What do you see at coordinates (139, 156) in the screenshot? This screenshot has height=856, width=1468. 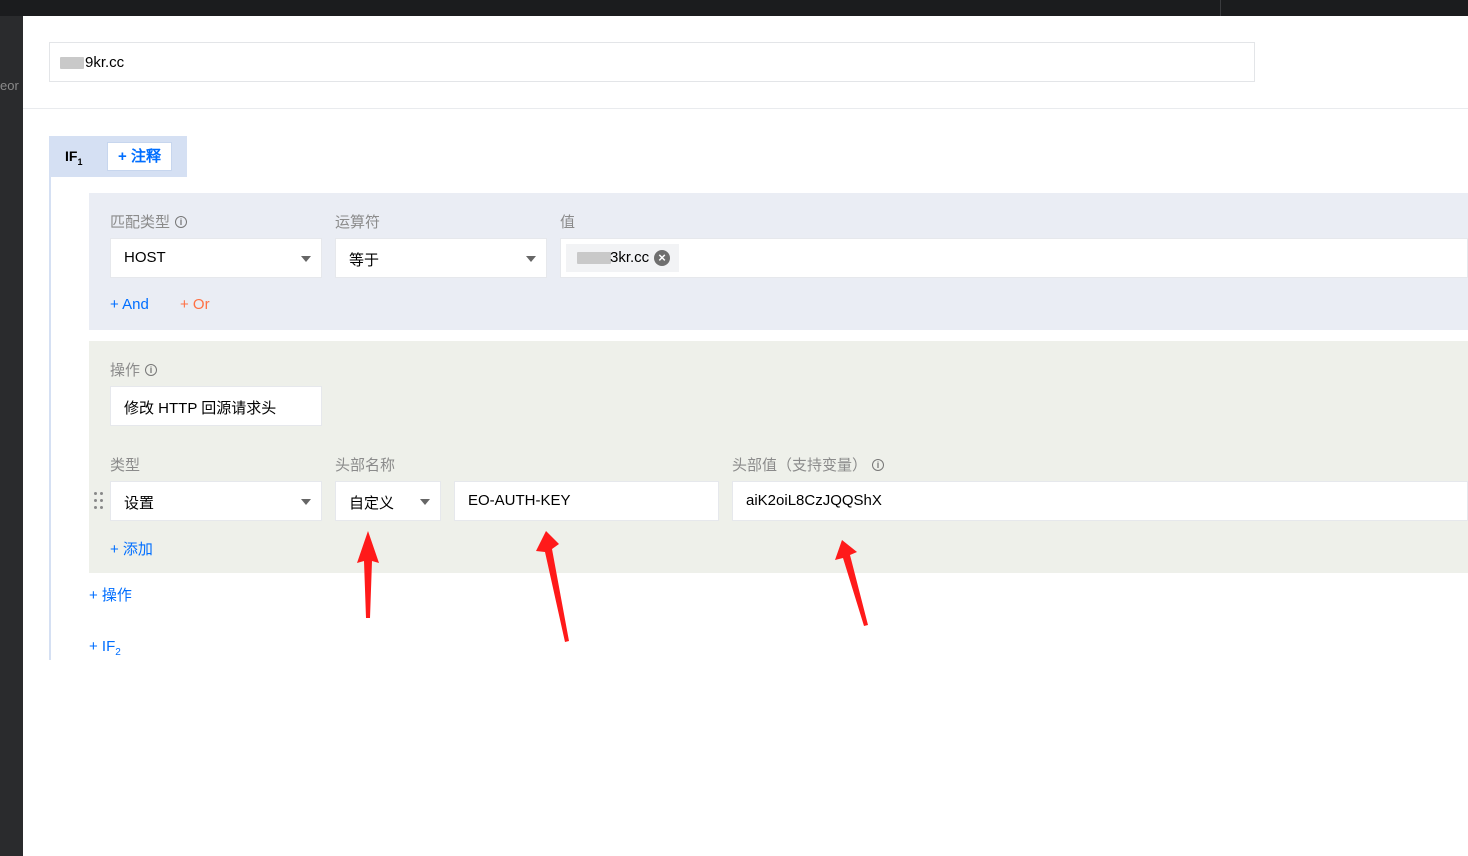 I see `add-note-button: + 注释` at bounding box center [139, 156].